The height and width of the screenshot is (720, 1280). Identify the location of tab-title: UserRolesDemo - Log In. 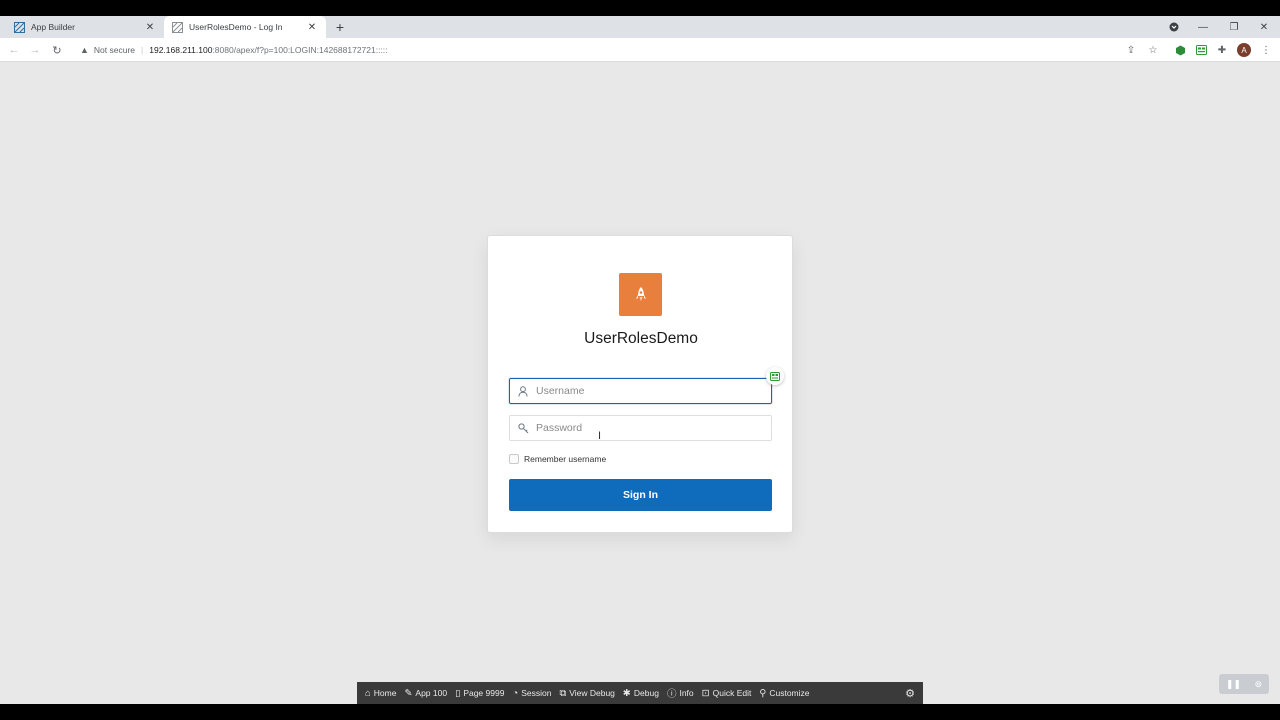
(236, 27).